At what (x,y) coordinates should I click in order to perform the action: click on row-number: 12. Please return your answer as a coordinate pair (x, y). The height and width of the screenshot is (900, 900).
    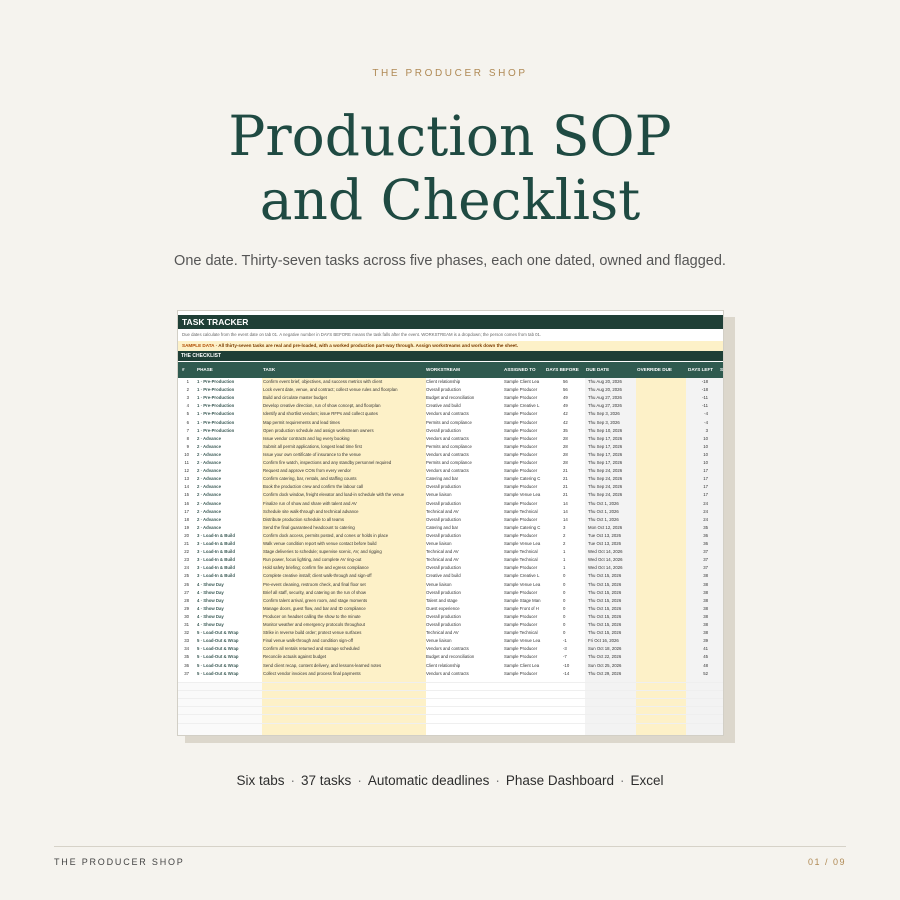
    Looking at the image, I should click on (186, 471).